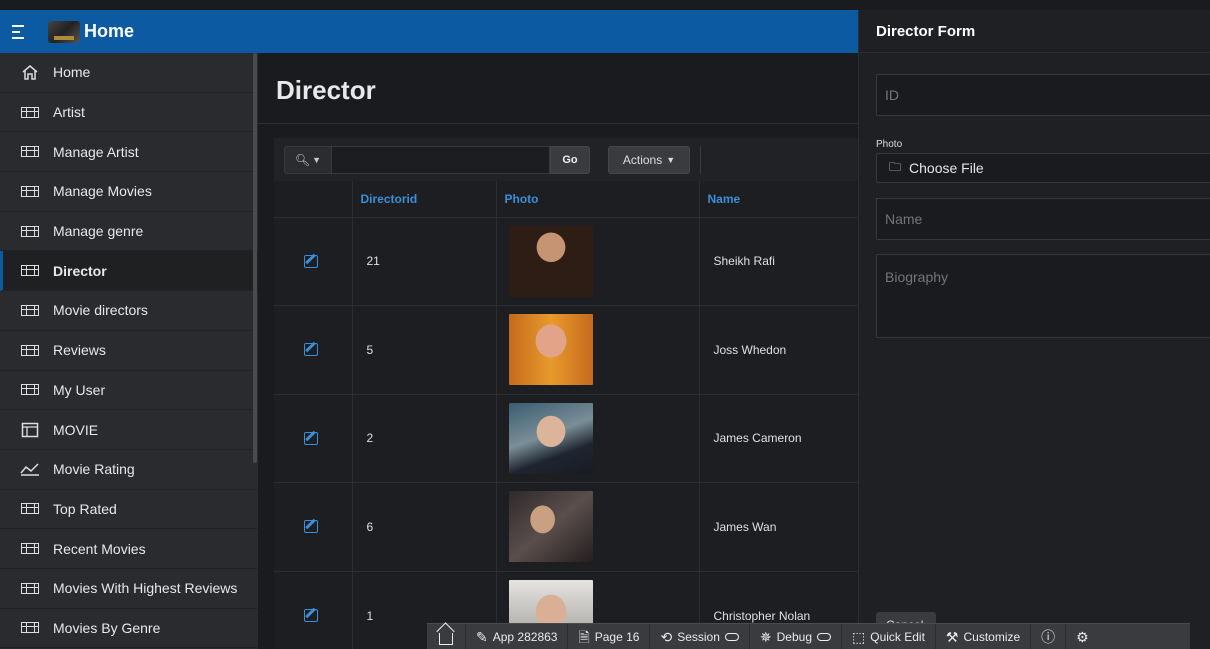 The image size is (1210, 649). Describe the element at coordinates (98, 231) in the screenshot. I see `sidebar-item-label: Manage genre` at that location.